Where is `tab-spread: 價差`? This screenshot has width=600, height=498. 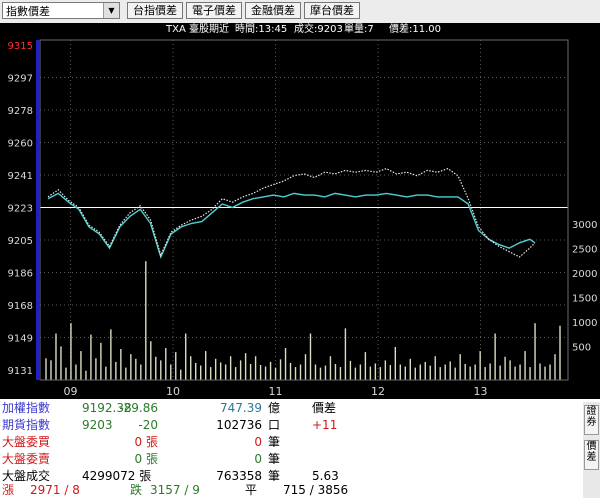 tab-spread: 價差 is located at coordinates (591, 455).